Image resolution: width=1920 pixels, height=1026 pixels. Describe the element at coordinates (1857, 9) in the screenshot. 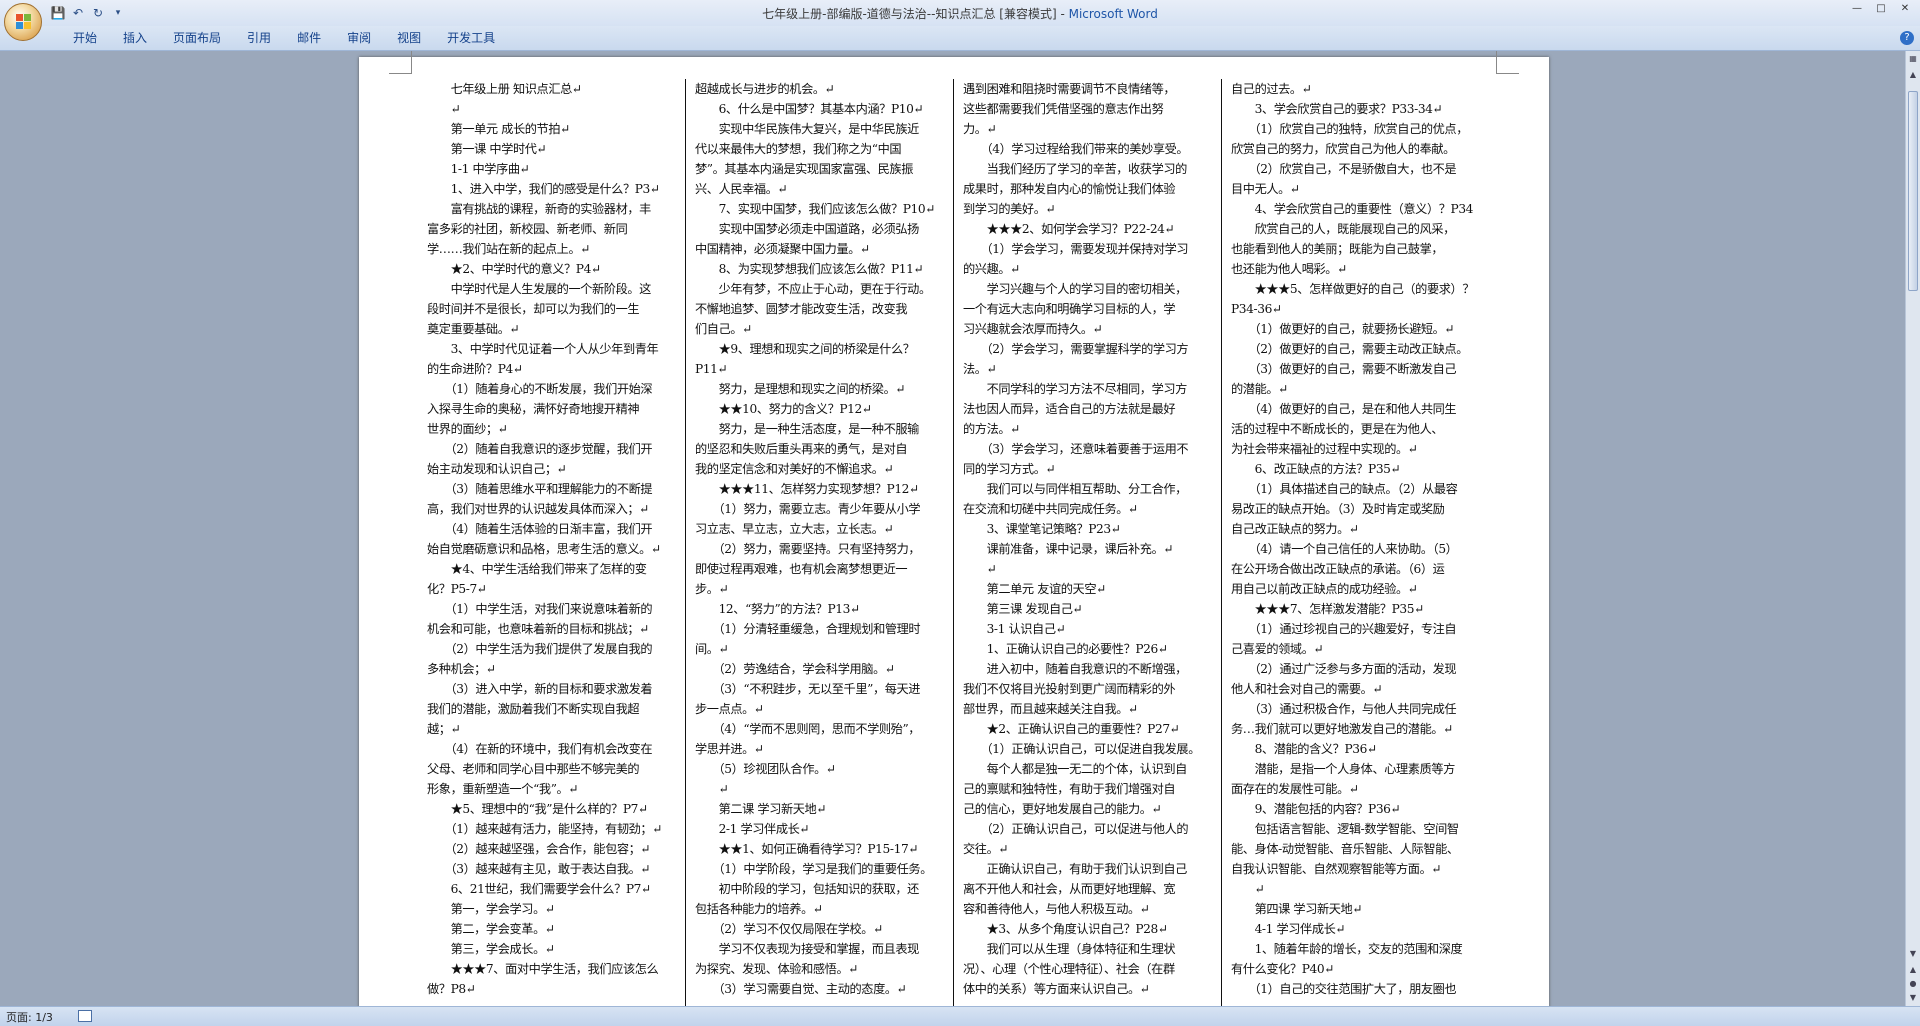

I see `minimize-icon: —` at that location.